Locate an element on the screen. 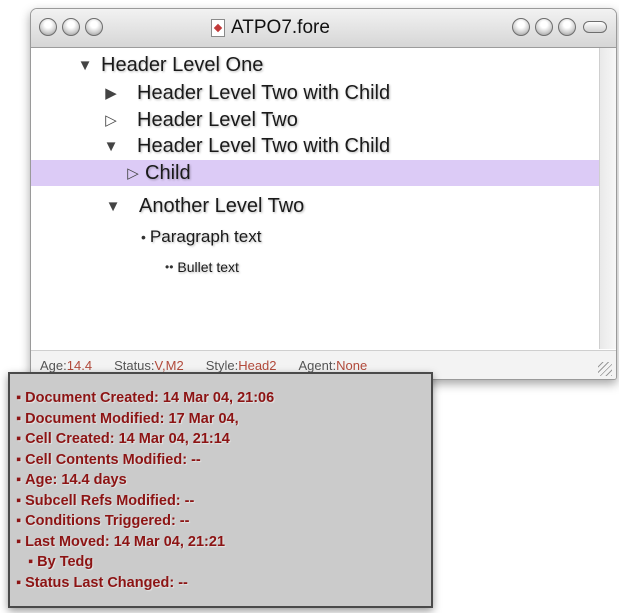  window-controls-right is located at coordinates (544, 27).